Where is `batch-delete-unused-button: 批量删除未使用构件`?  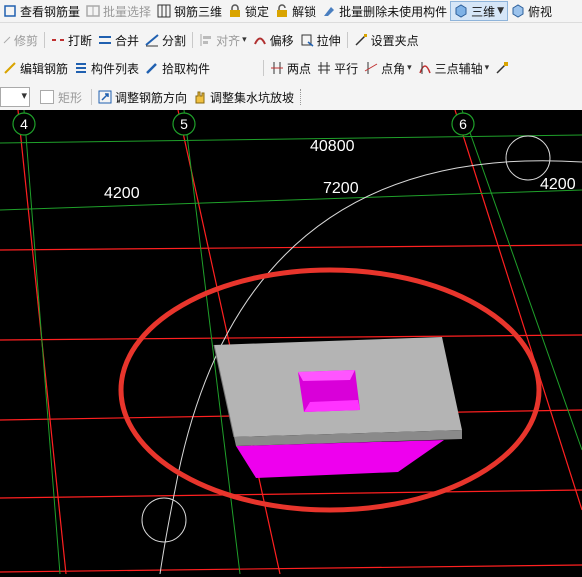
batch-delete-unused-button: 批量删除未使用构件 is located at coordinates (384, 11).